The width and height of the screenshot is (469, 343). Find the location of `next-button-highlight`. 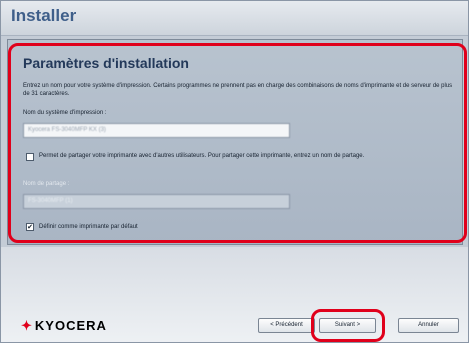

next-button-highlight is located at coordinates (348, 325).